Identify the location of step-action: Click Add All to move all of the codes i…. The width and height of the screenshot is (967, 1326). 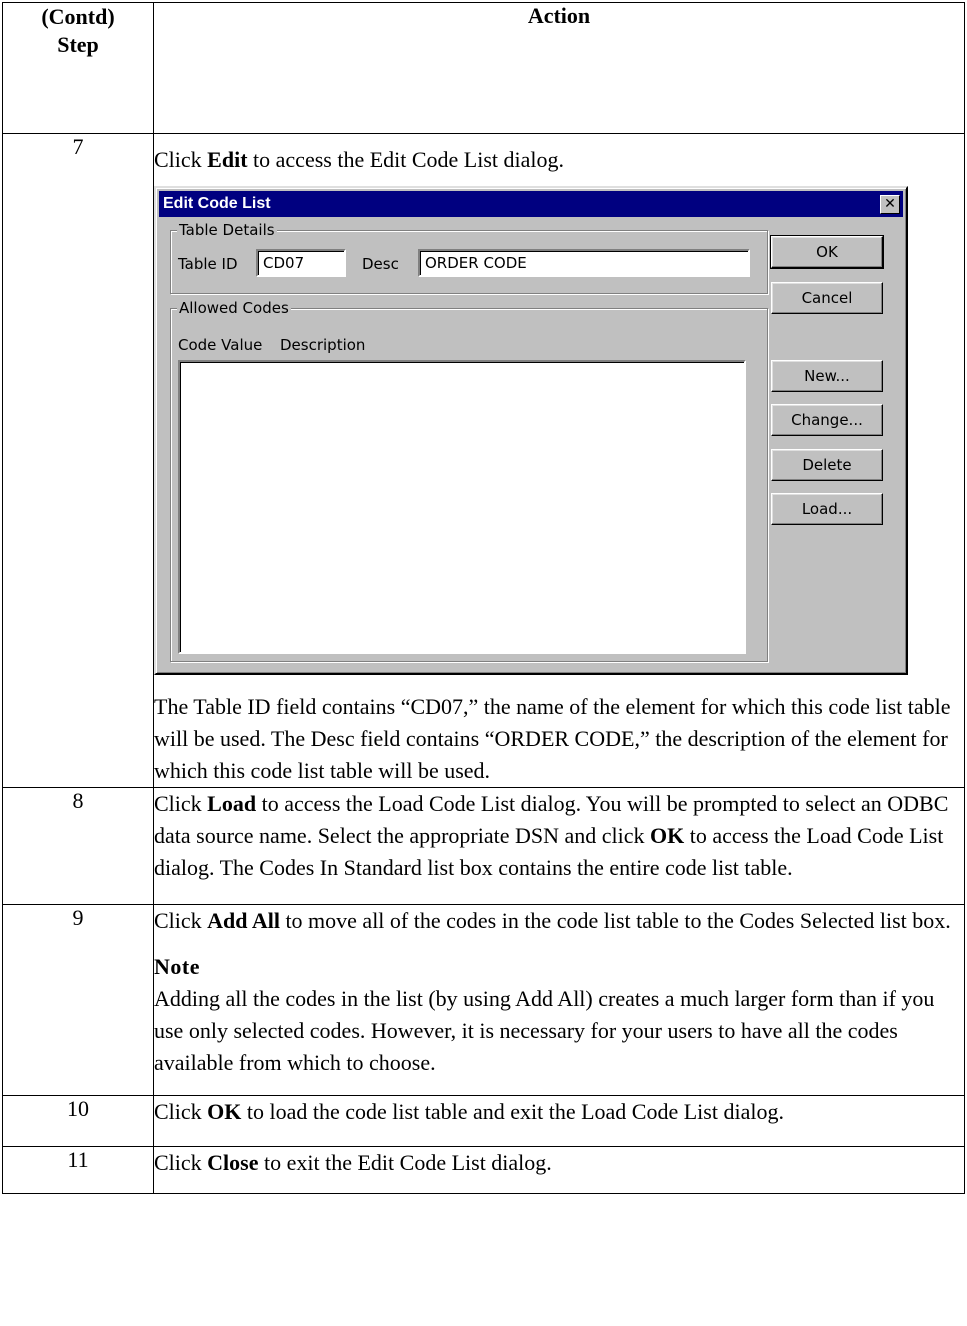
(559, 1000).